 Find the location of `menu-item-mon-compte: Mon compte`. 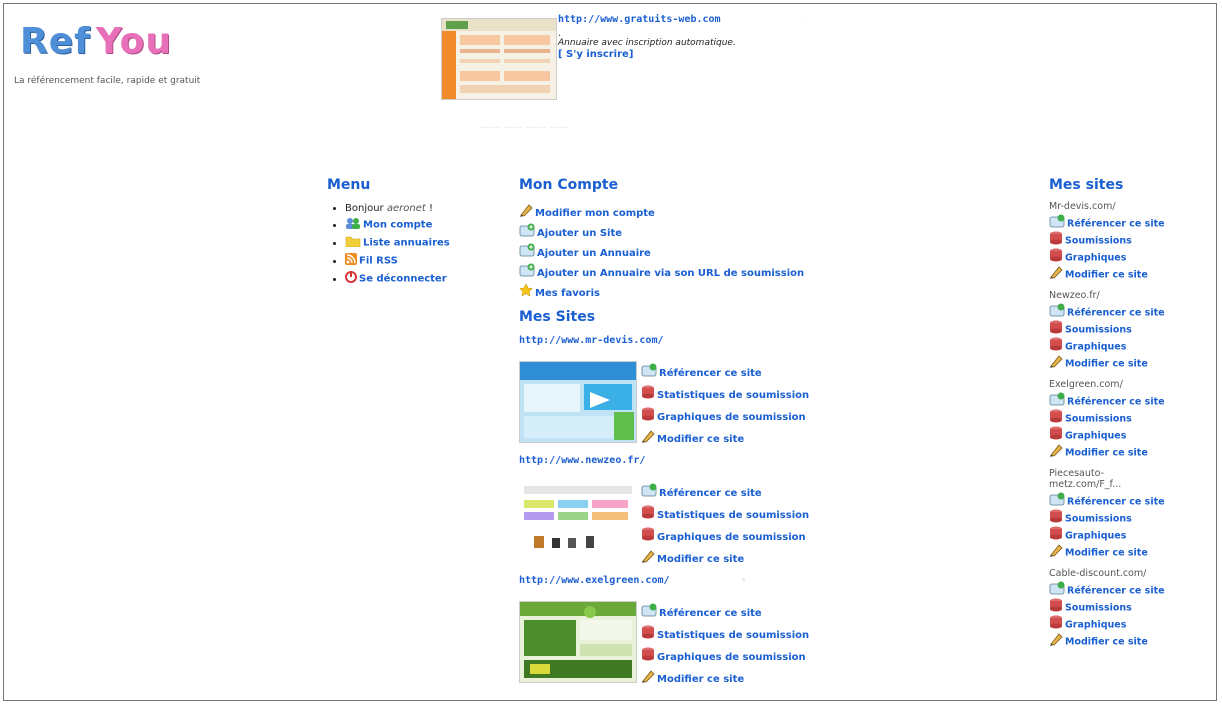

menu-item-mon-compte: Mon compte is located at coordinates (426, 224).